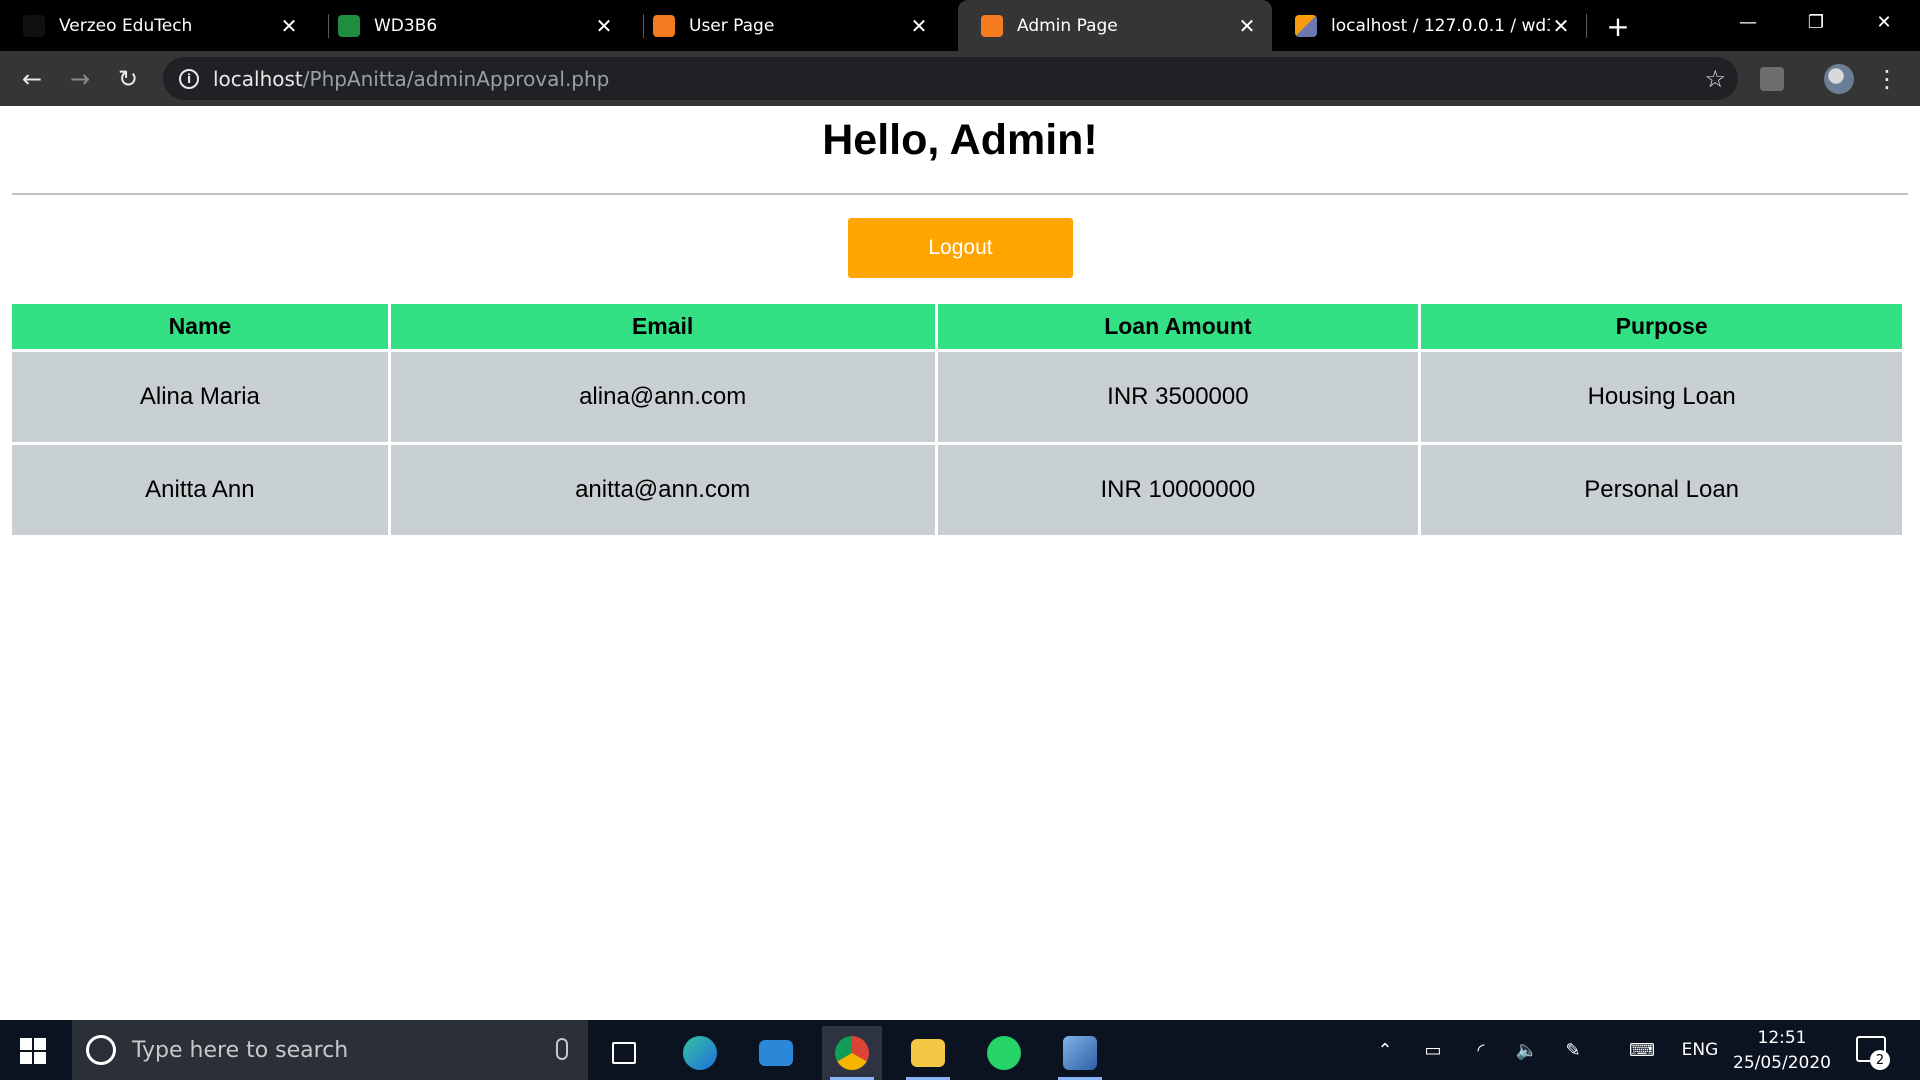 This screenshot has height=1080, width=1920. I want to click on task-view-icon, so click(624, 1053).